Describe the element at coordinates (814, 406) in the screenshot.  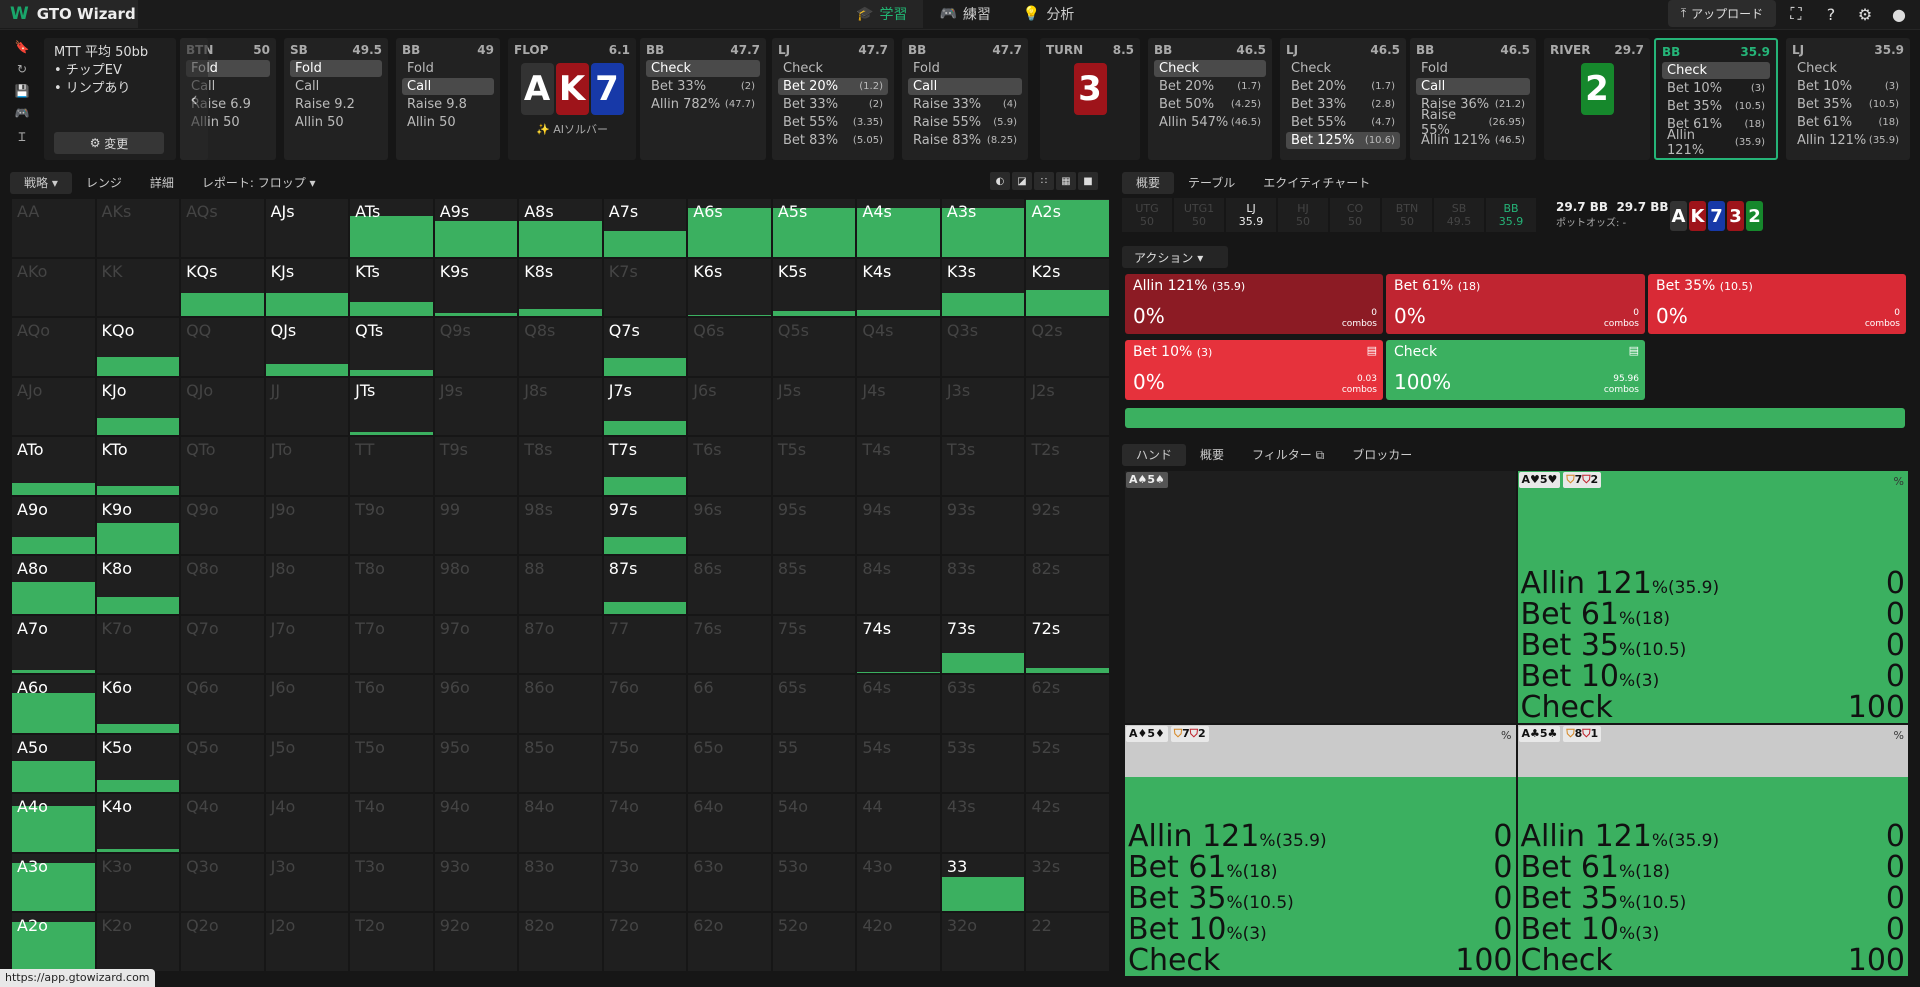
I see `hand-cell: J5s` at that location.